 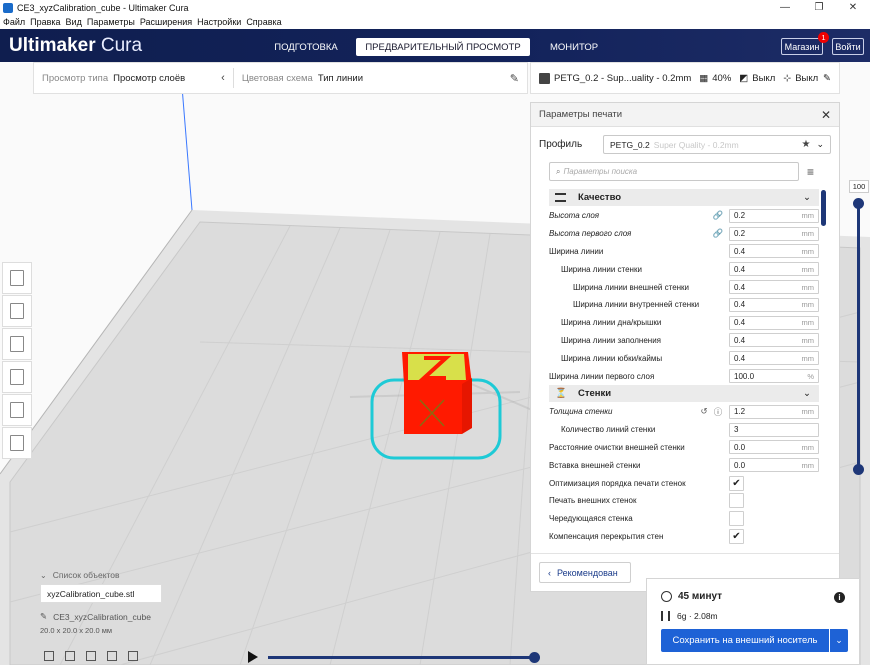 What do you see at coordinates (858, 336) in the screenshot?
I see `layer-slider-track` at bounding box center [858, 336].